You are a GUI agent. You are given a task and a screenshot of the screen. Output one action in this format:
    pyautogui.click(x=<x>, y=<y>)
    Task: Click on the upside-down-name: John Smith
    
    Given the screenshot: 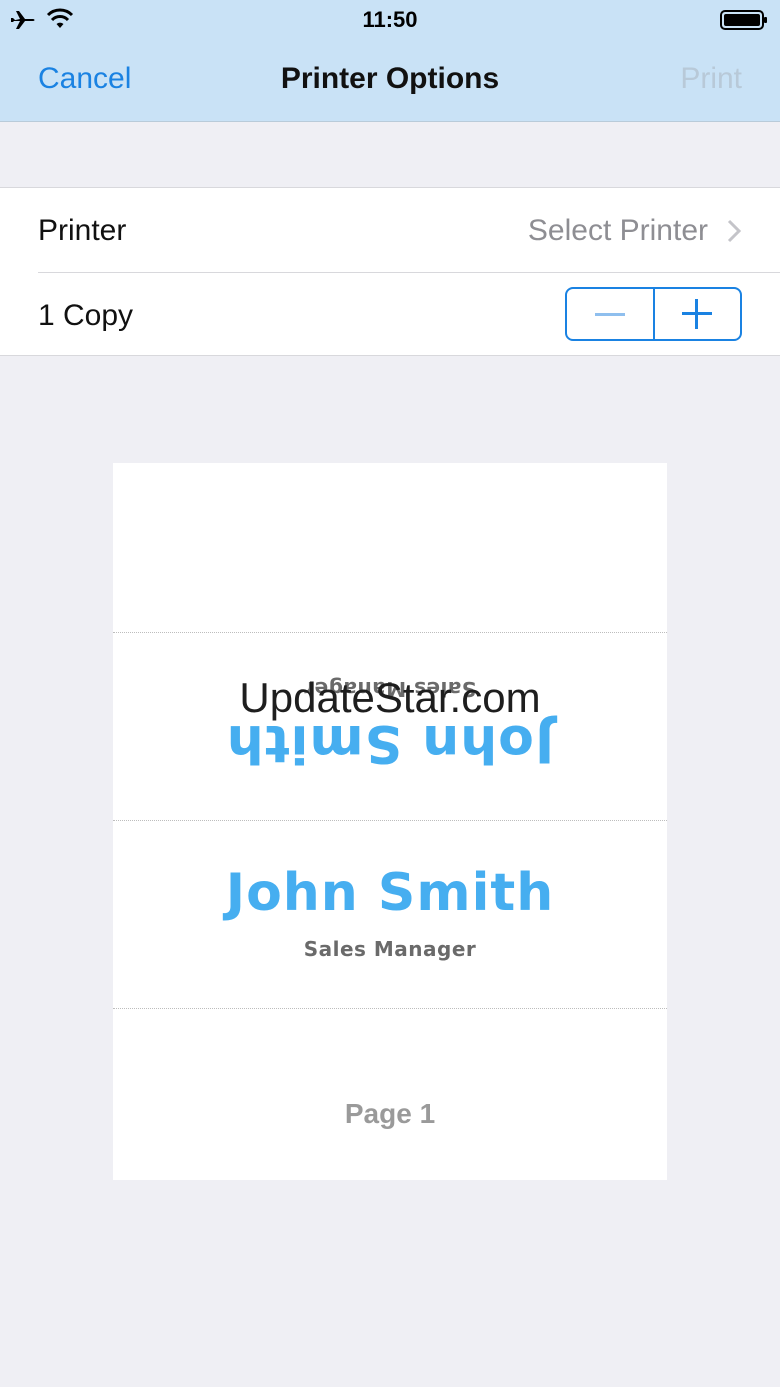 What is the action you would take?
    pyautogui.click(x=390, y=743)
    